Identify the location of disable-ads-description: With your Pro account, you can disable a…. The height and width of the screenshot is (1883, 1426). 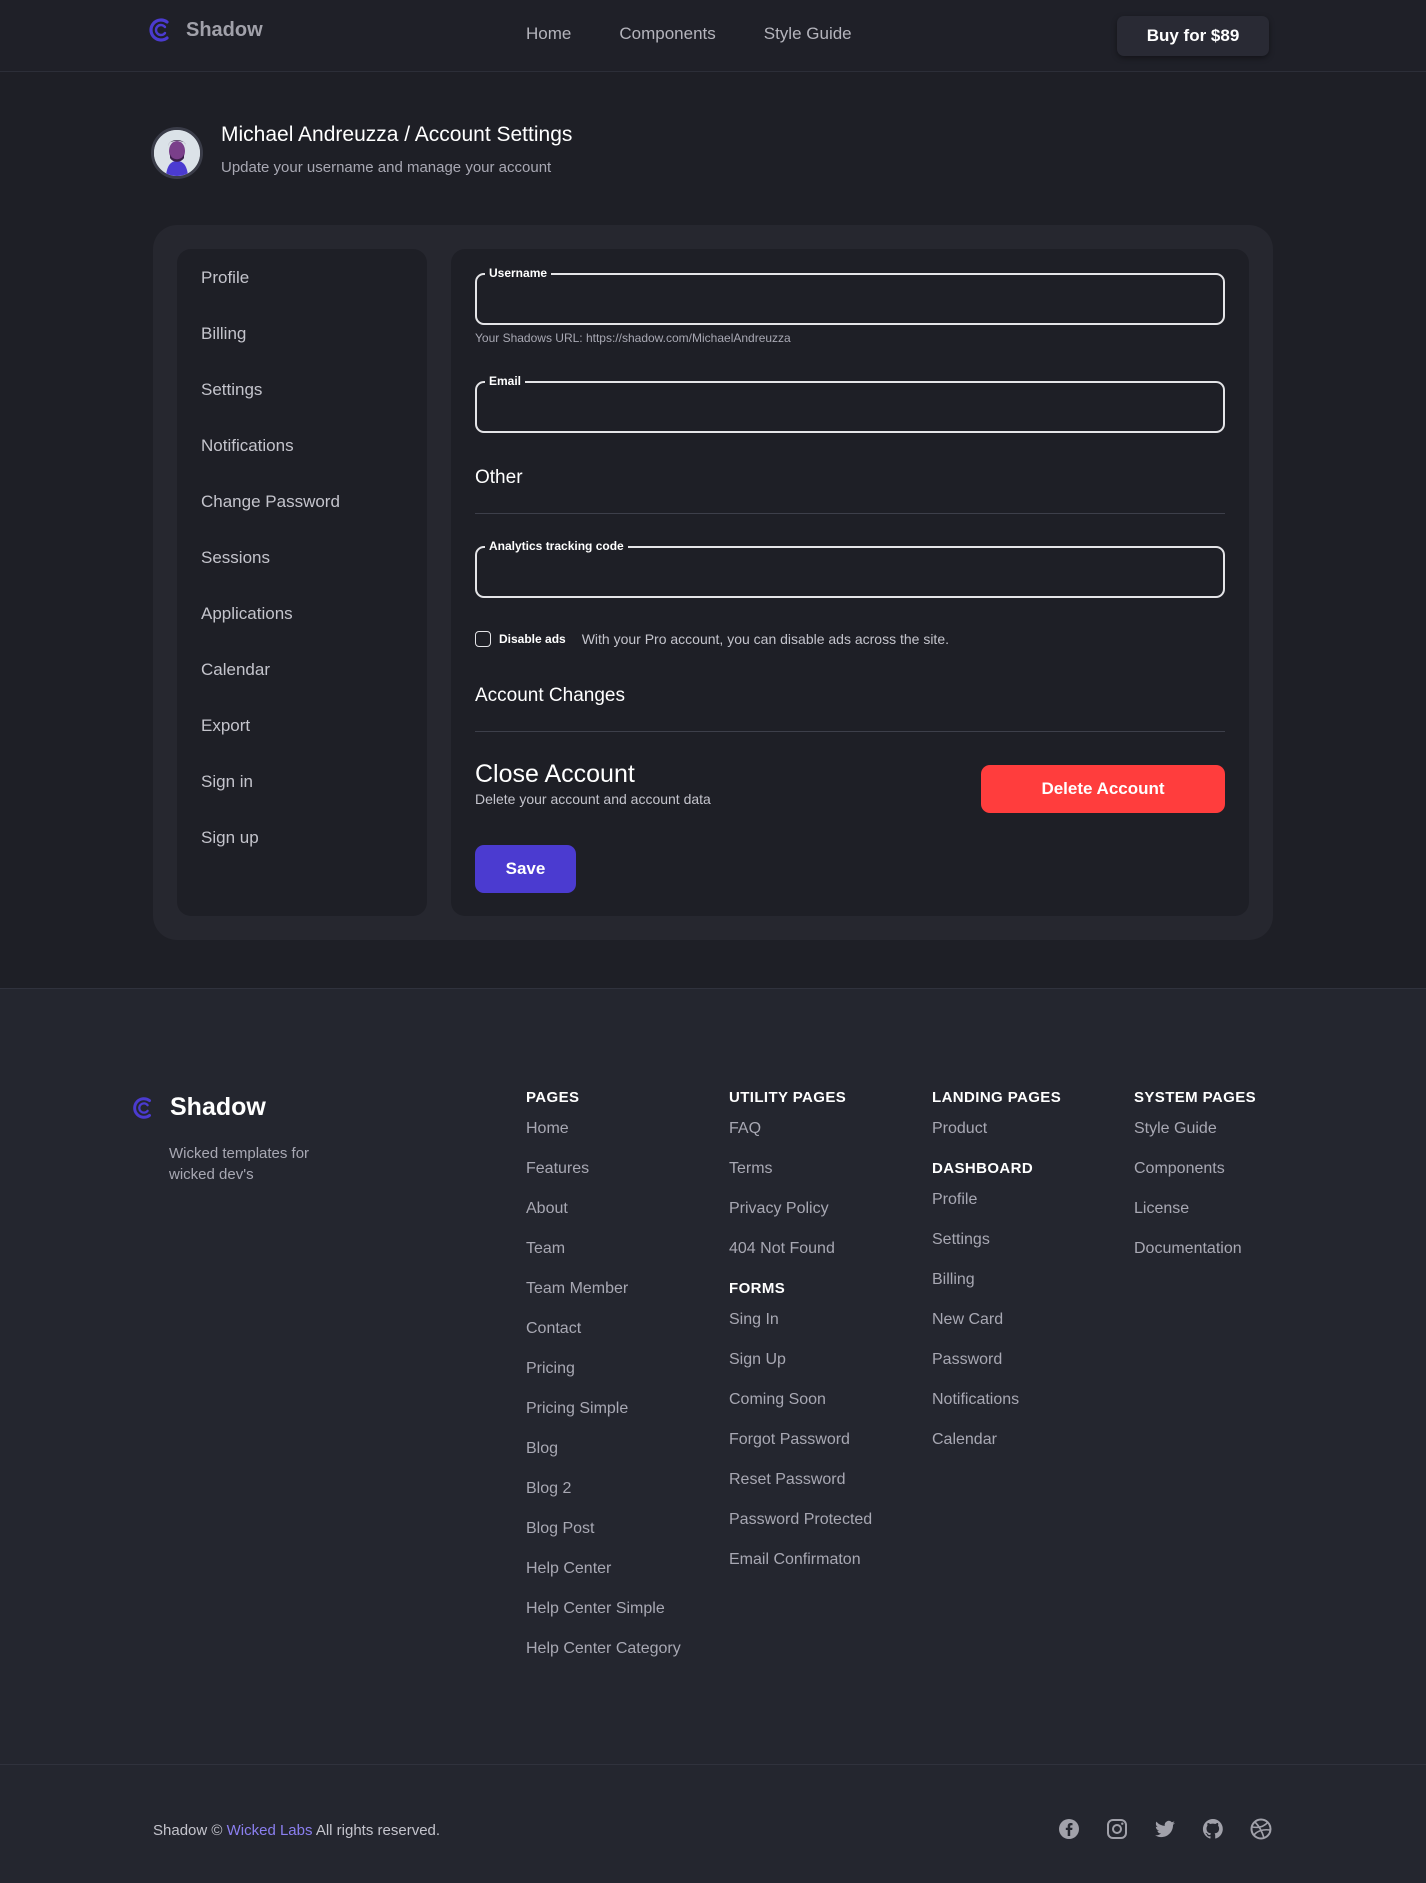
(765, 639).